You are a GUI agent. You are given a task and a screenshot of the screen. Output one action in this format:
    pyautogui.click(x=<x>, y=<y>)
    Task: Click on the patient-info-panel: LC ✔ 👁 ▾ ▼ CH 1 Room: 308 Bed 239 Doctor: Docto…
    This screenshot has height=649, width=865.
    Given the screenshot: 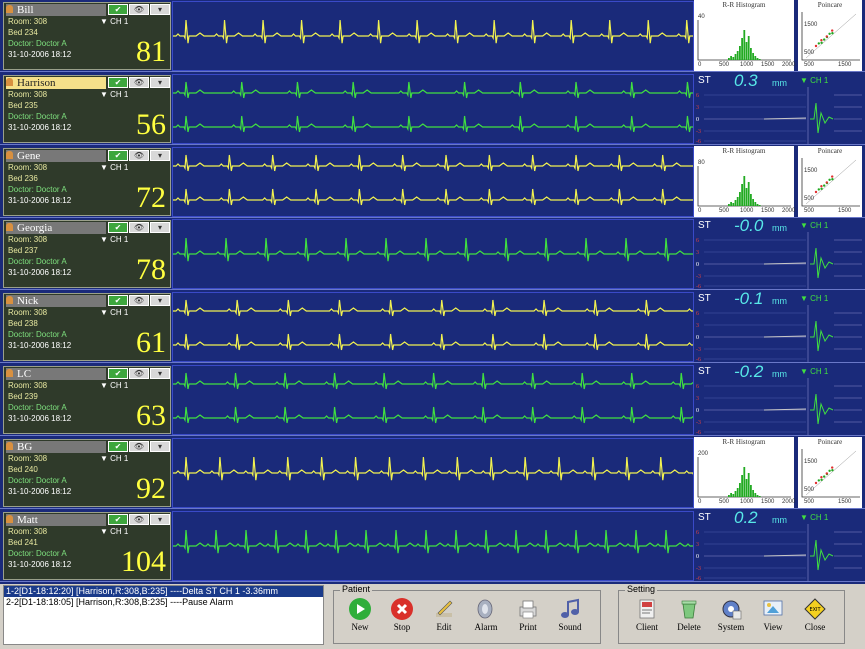 What is the action you would take?
    pyautogui.click(x=87, y=400)
    